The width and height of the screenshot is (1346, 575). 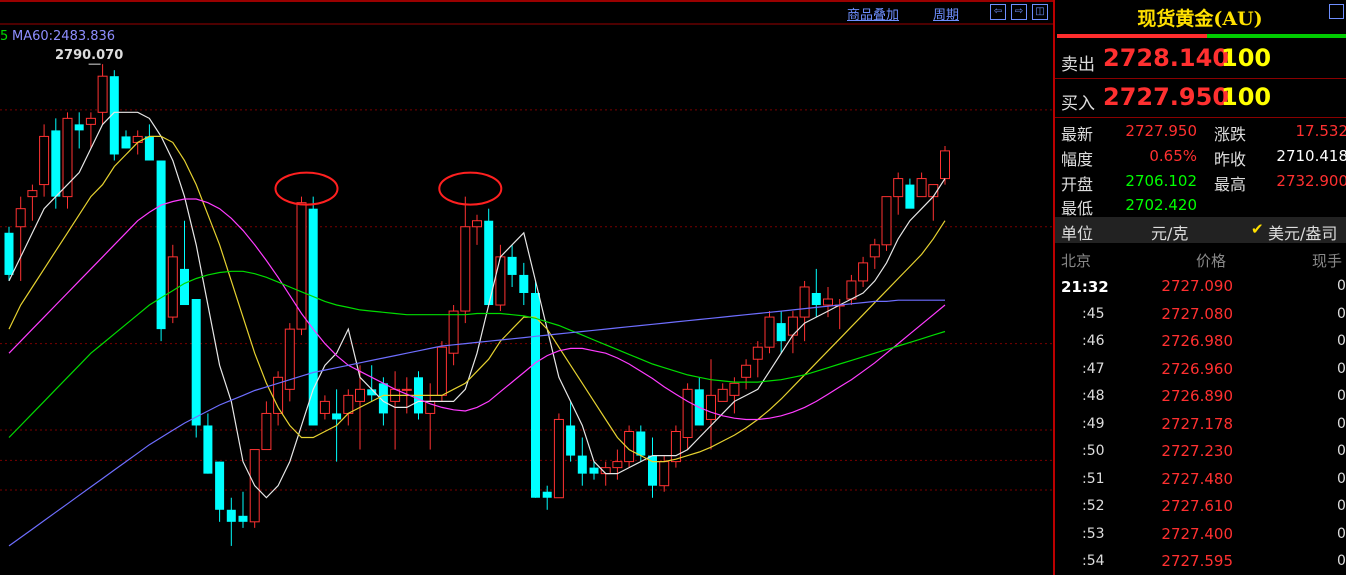 What do you see at coordinates (1169, 232) in the screenshot?
I see `unit-cny-per-gram: 元/克` at bounding box center [1169, 232].